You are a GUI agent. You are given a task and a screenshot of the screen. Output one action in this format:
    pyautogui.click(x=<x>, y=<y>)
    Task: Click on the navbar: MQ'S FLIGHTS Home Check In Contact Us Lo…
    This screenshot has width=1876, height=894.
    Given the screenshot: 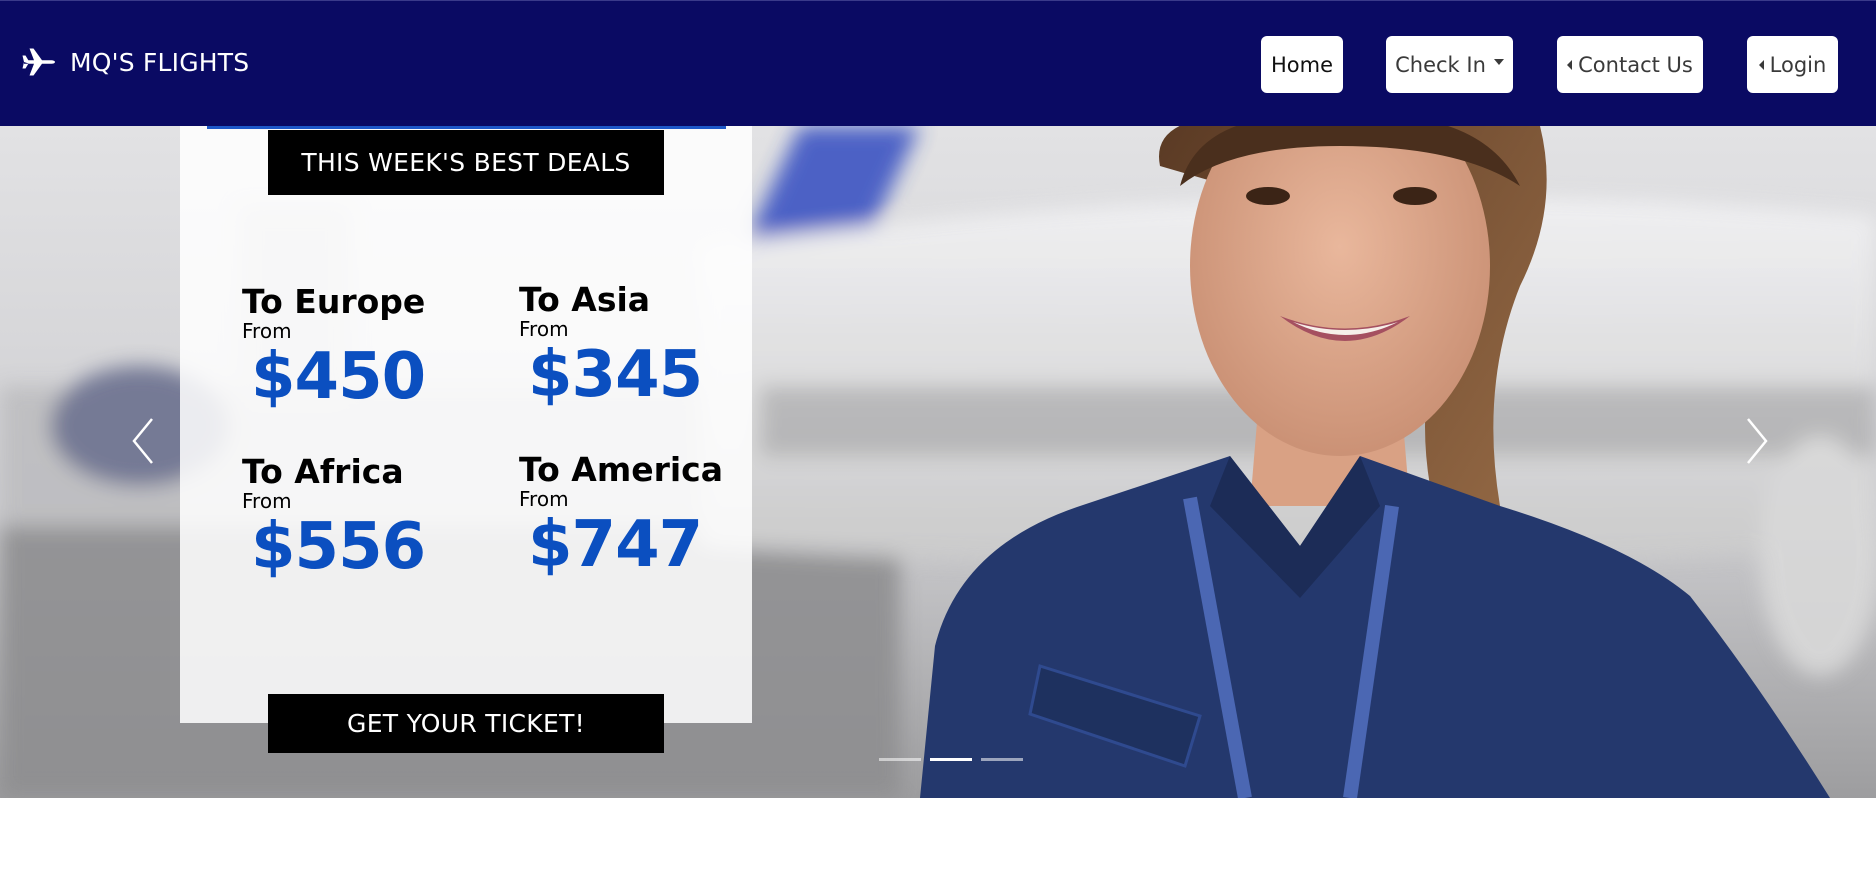 What is the action you would take?
    pyautogui.click(x=938, y=63)
    